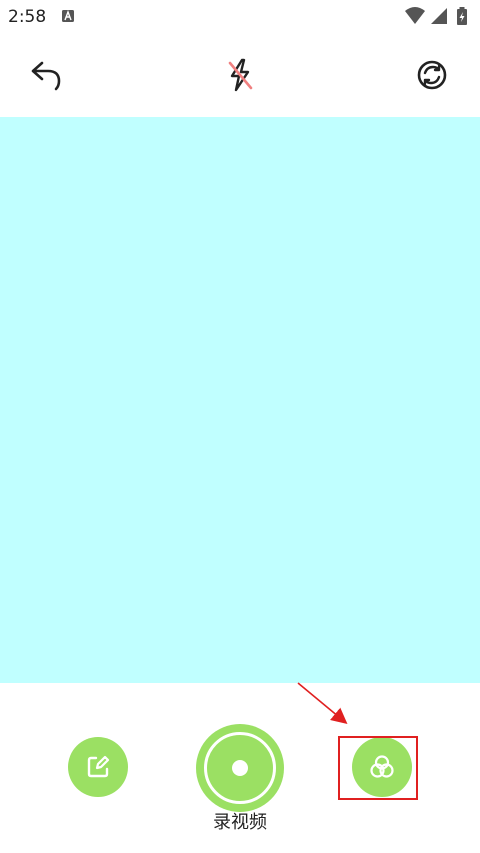  I want to click on camera-top-bar, so click(240, 75).